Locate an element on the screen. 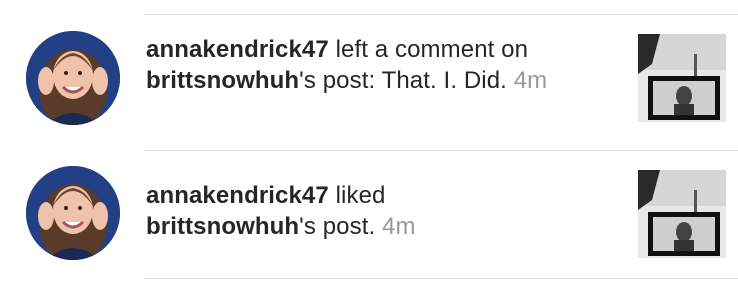  comment-text: 's post: That. I. Did. is located at coordinates (403, 80).